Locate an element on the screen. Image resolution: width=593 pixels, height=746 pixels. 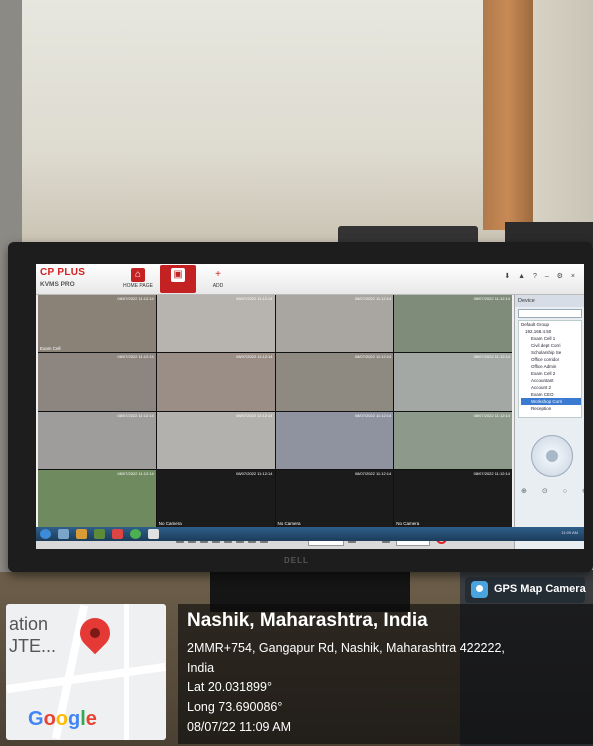
device-tree-item: Exam CEO is located at coordinates (551, 394).